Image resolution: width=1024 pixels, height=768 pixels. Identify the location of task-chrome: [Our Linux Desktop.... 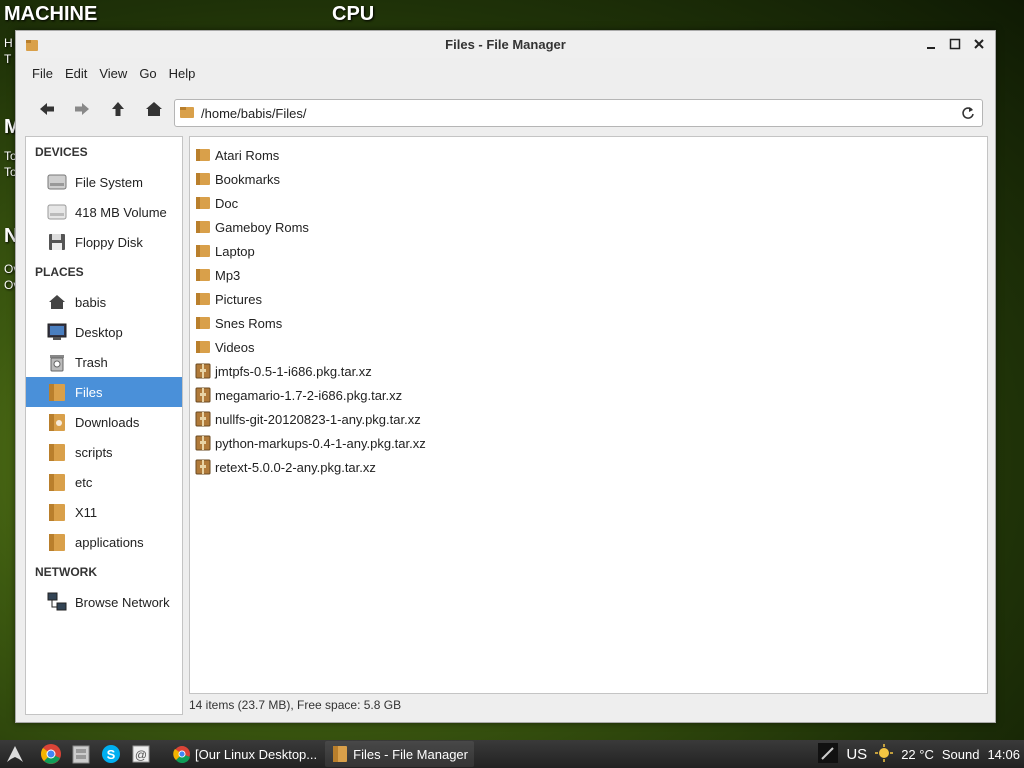
(245, 754).